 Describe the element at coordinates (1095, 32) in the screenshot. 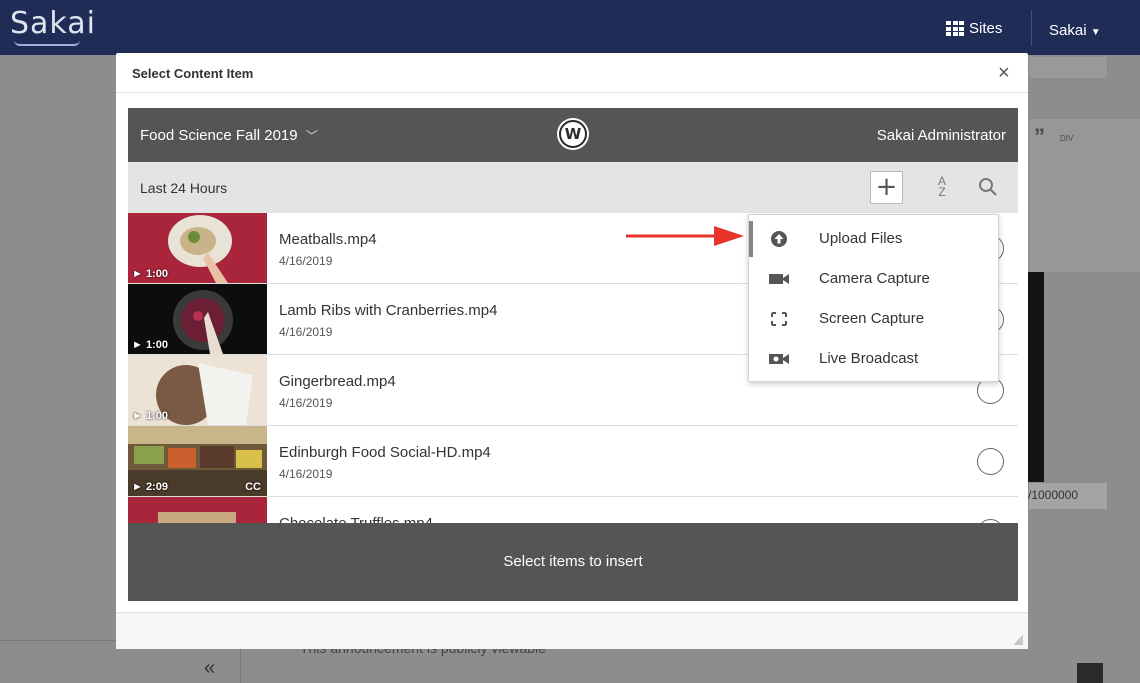

I see `caret-down-icon: ▼` at that location.